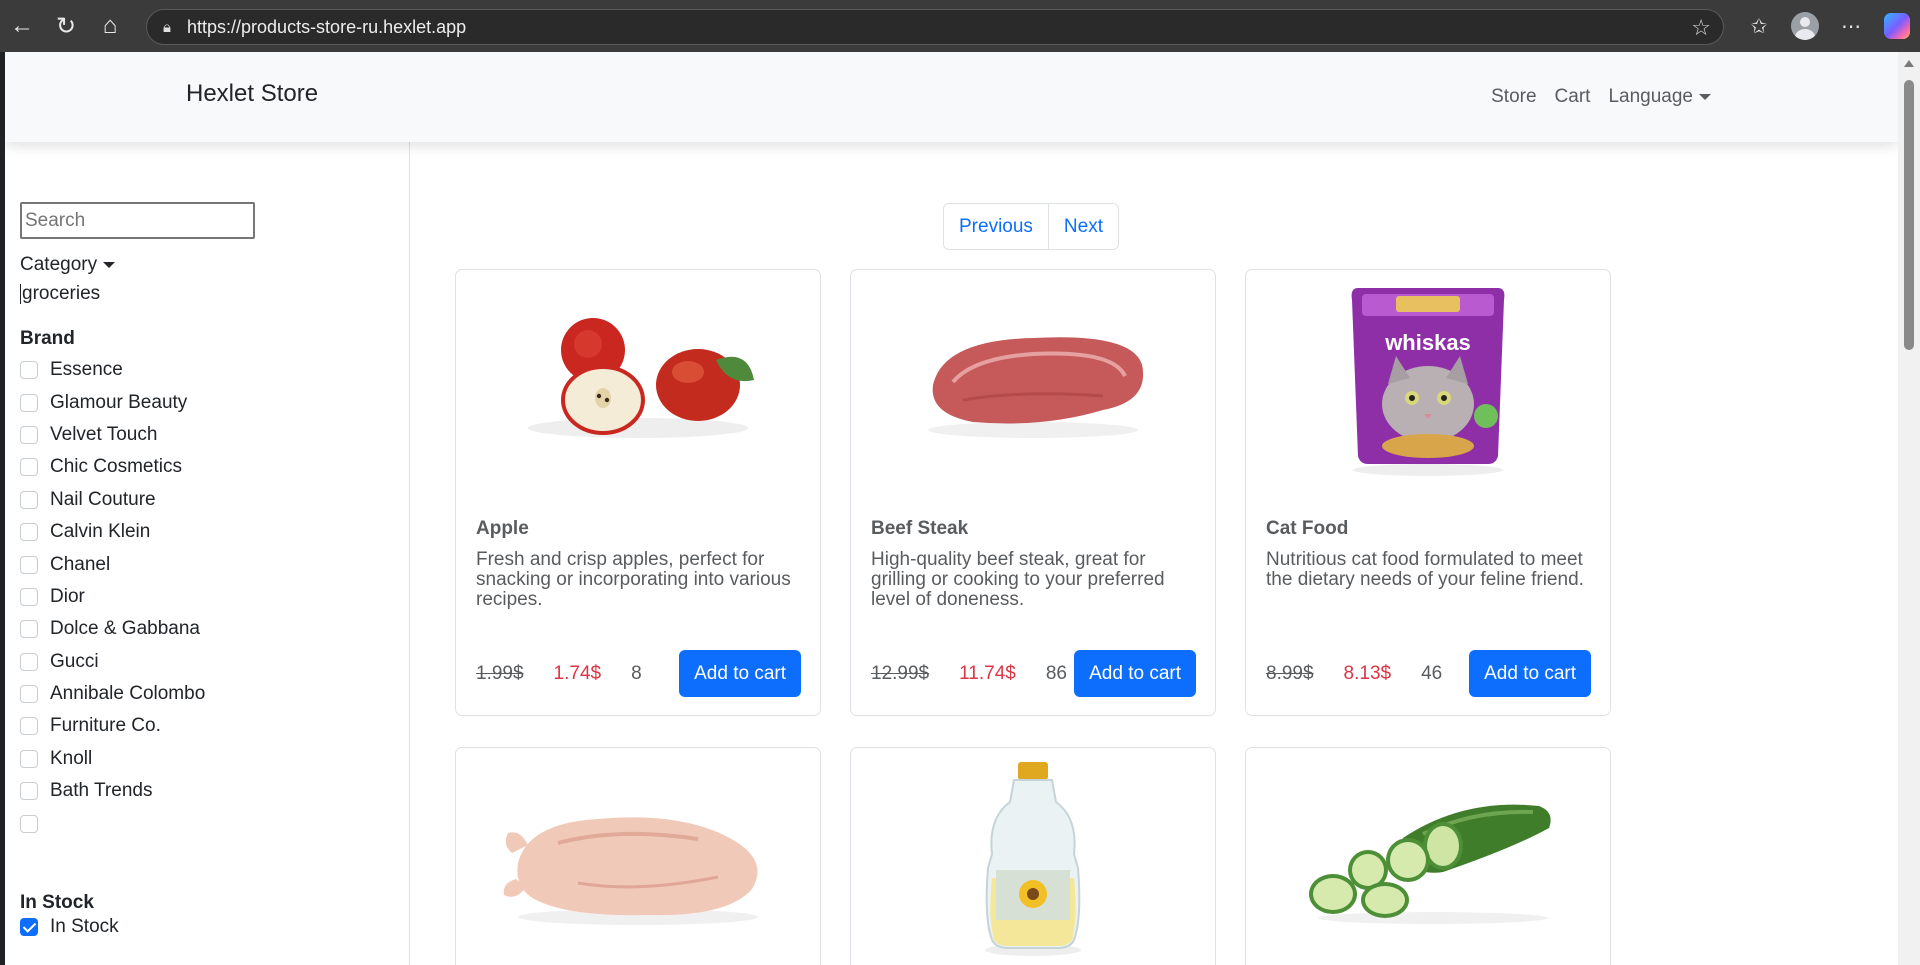 This screenshot has height=965, width=1920. What do you see at coordinates (112, 597) in the screenshot?
I see `brand-option: Dior` at bounding box center [112, 597].